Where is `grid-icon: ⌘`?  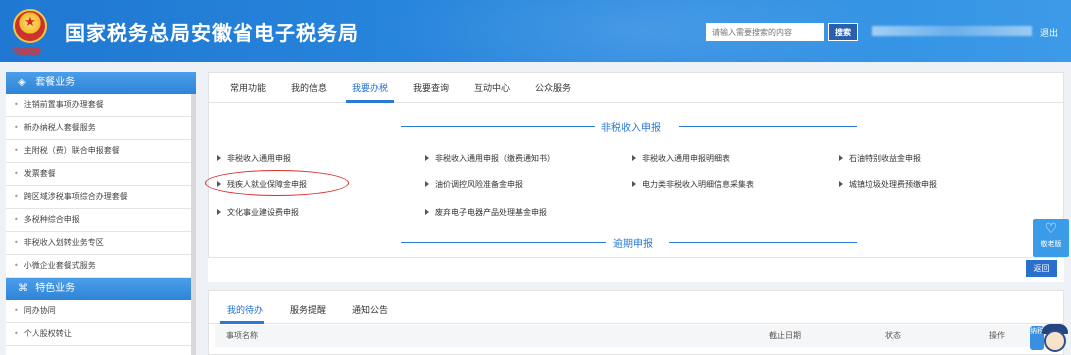
grid-icon: ⌘ is located at coordinates (23, 288).